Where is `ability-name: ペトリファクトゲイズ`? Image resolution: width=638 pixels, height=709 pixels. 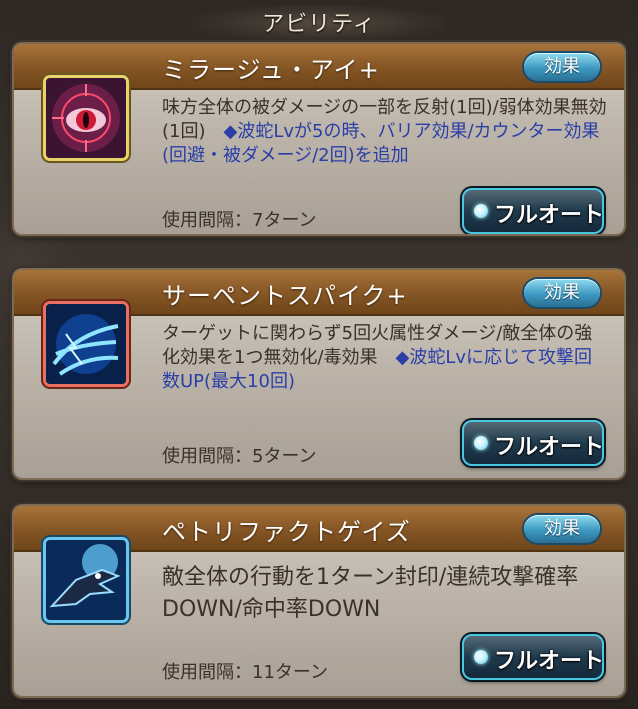 ability-name: ペトリファクトゲイズ is located at coordinates (286, 532).